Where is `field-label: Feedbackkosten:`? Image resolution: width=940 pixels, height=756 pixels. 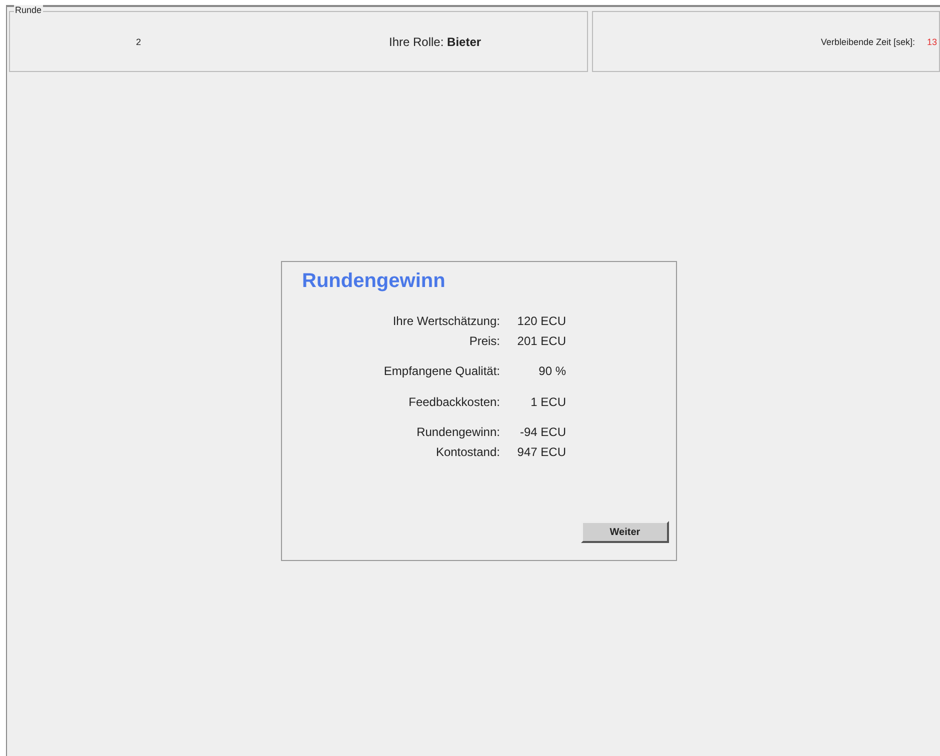 field-label: Feedbackkosten: is located at coordinates (454, 402).